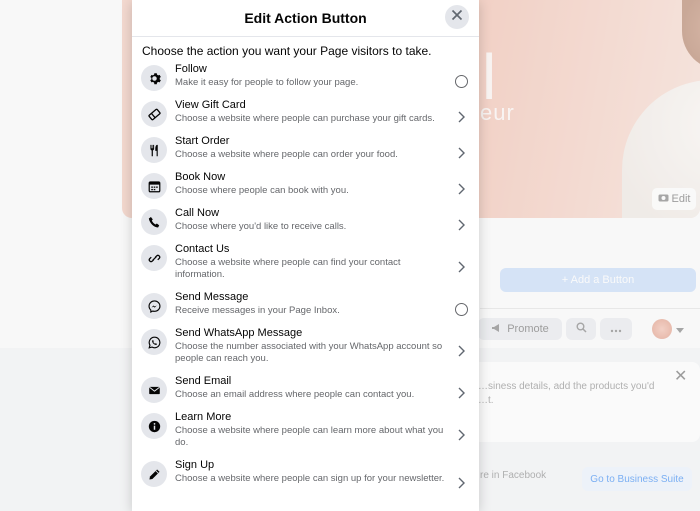 The image size is (700, 511). Describe the element at coordinates (154, 342) in the screenshot. I see `whatsapp-icon` at that location.